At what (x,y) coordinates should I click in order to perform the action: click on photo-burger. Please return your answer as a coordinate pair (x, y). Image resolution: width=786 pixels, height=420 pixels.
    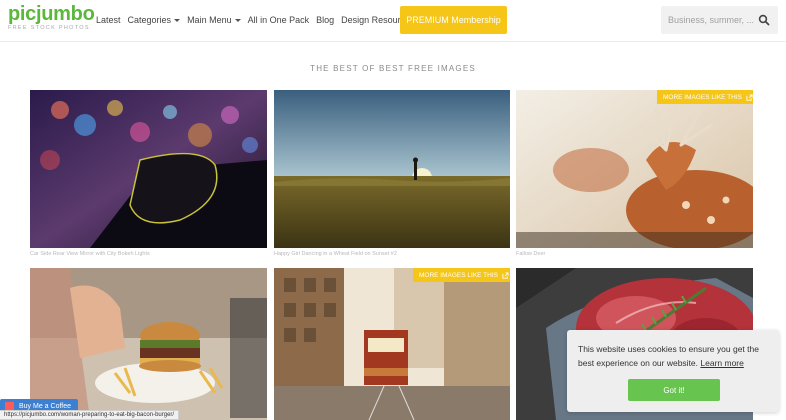
    Looking at the image, I should click on (148, 344).